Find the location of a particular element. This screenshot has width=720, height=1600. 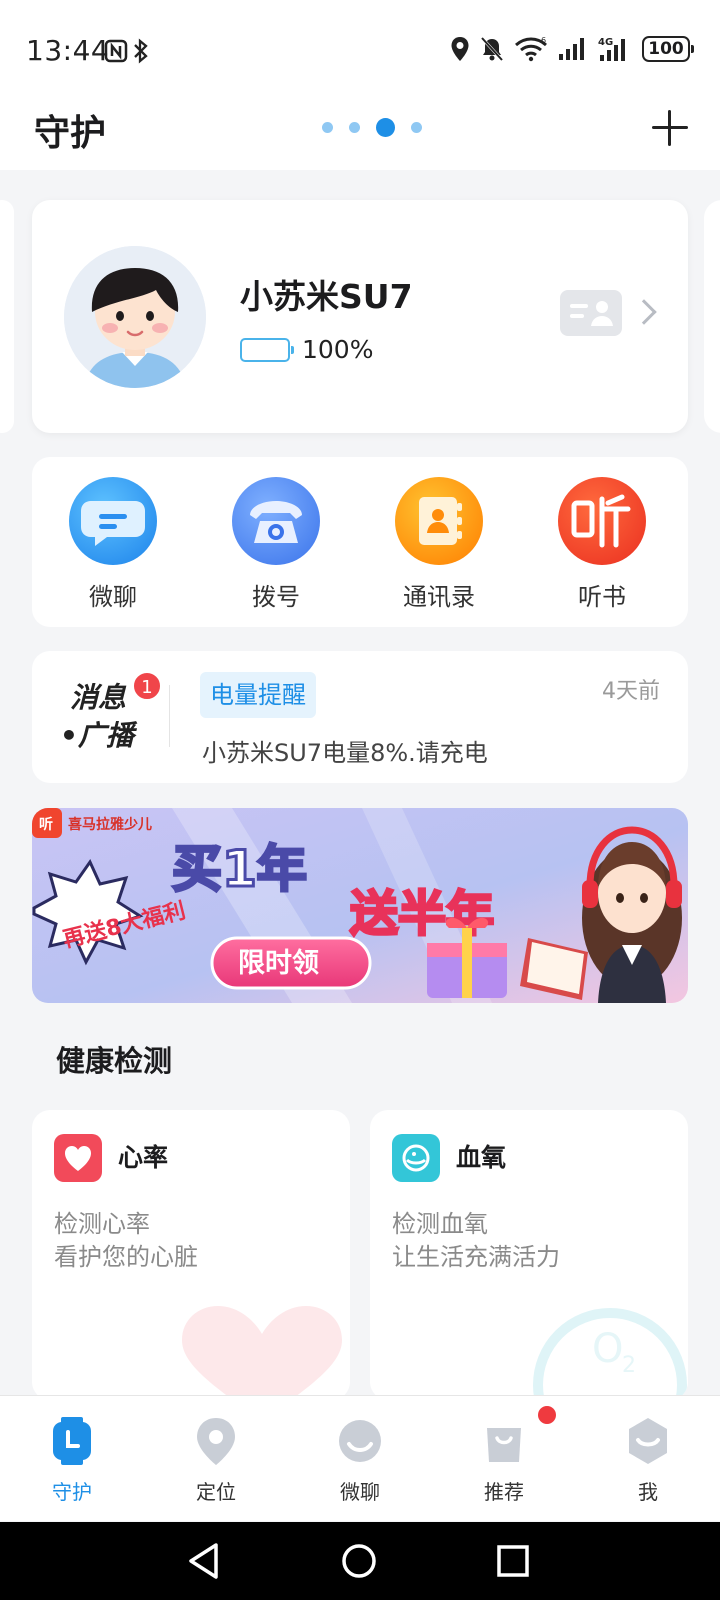

quick-action-label: 听书 is located at coordinates (602, 597).